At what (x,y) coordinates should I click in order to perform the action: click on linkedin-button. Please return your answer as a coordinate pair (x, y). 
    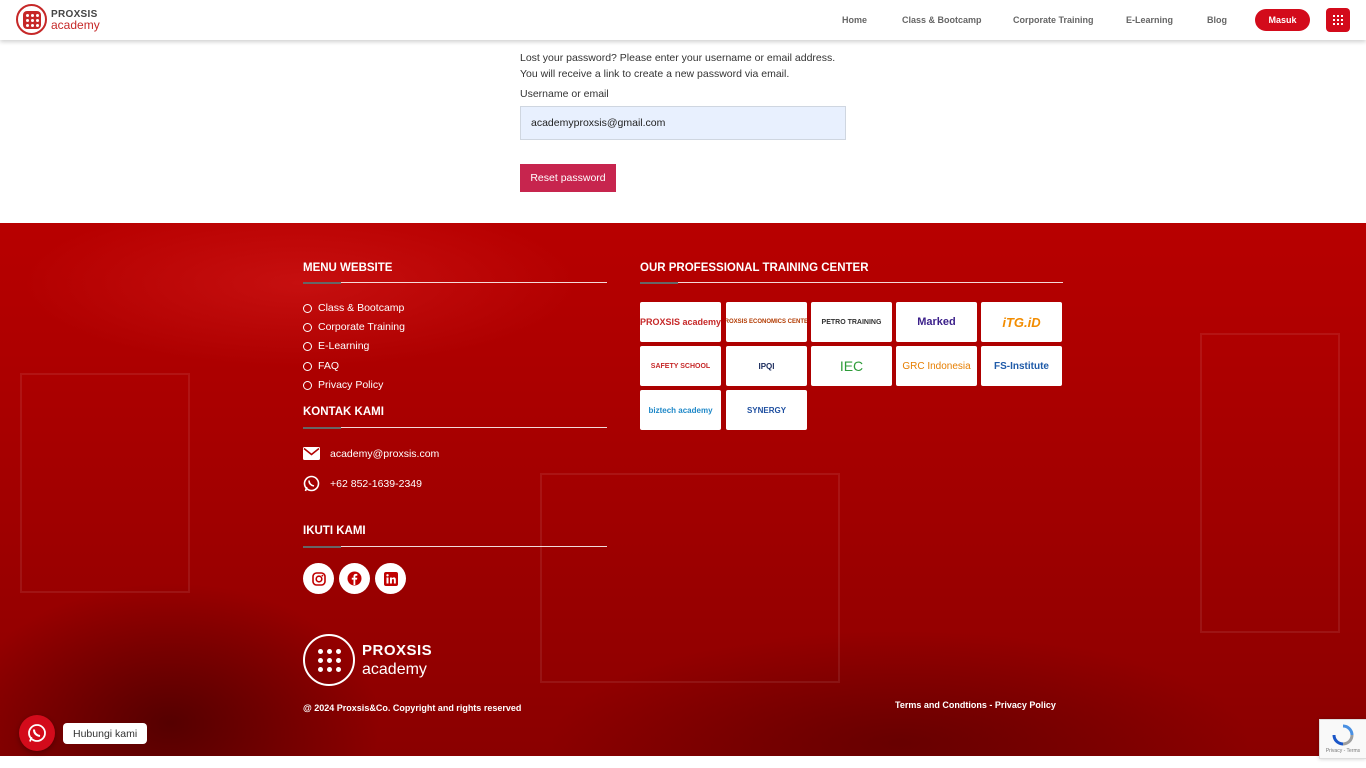
    Looking at the image, I should click on (390, 578).